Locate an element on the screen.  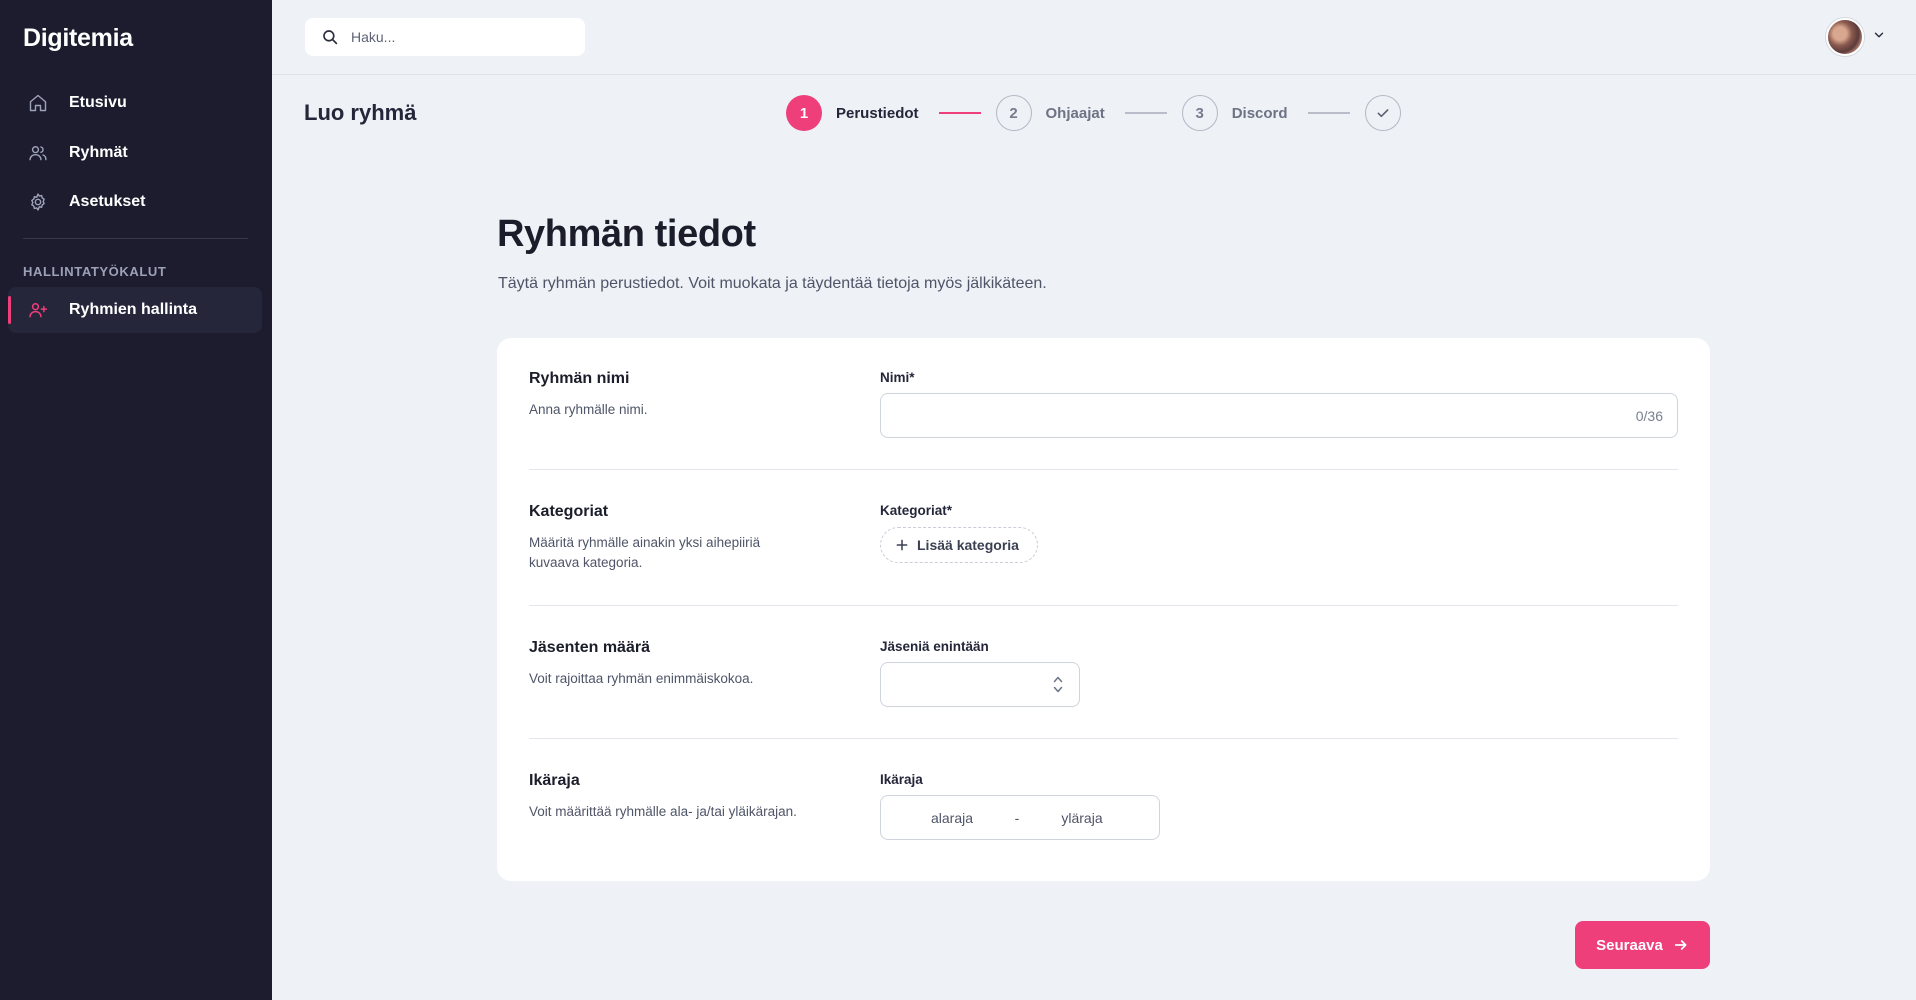
gear-icon is located at coordinates (38, 202).